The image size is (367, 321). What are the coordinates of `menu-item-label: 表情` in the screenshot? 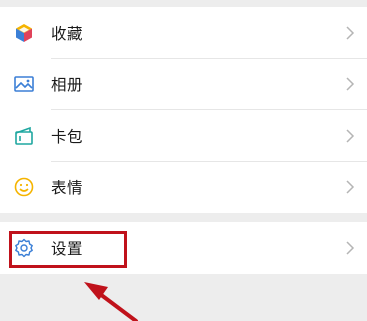 It's located at (67, 188).